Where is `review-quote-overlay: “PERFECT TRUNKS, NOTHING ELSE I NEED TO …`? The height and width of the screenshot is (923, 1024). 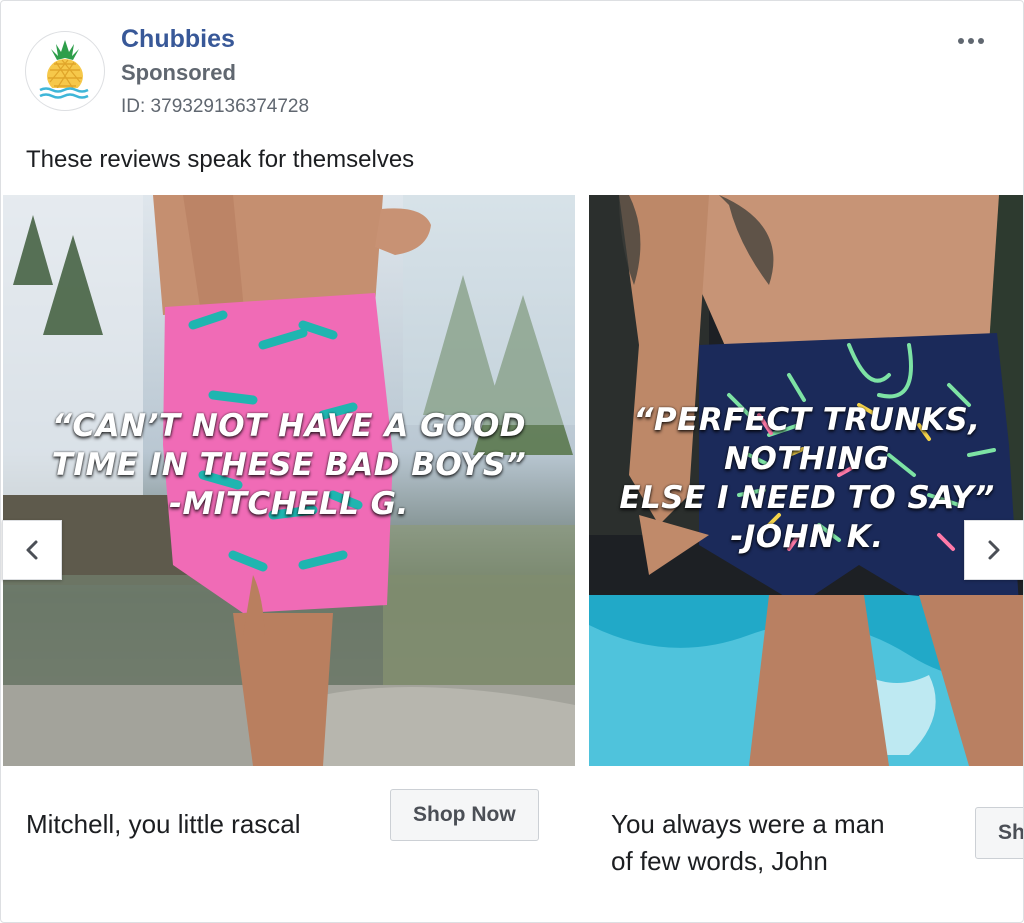
review-quote-overlay: “PERFECT TRUNKS, NOTHING ELSE I NEED TO … is located at coordinates (807, 478).